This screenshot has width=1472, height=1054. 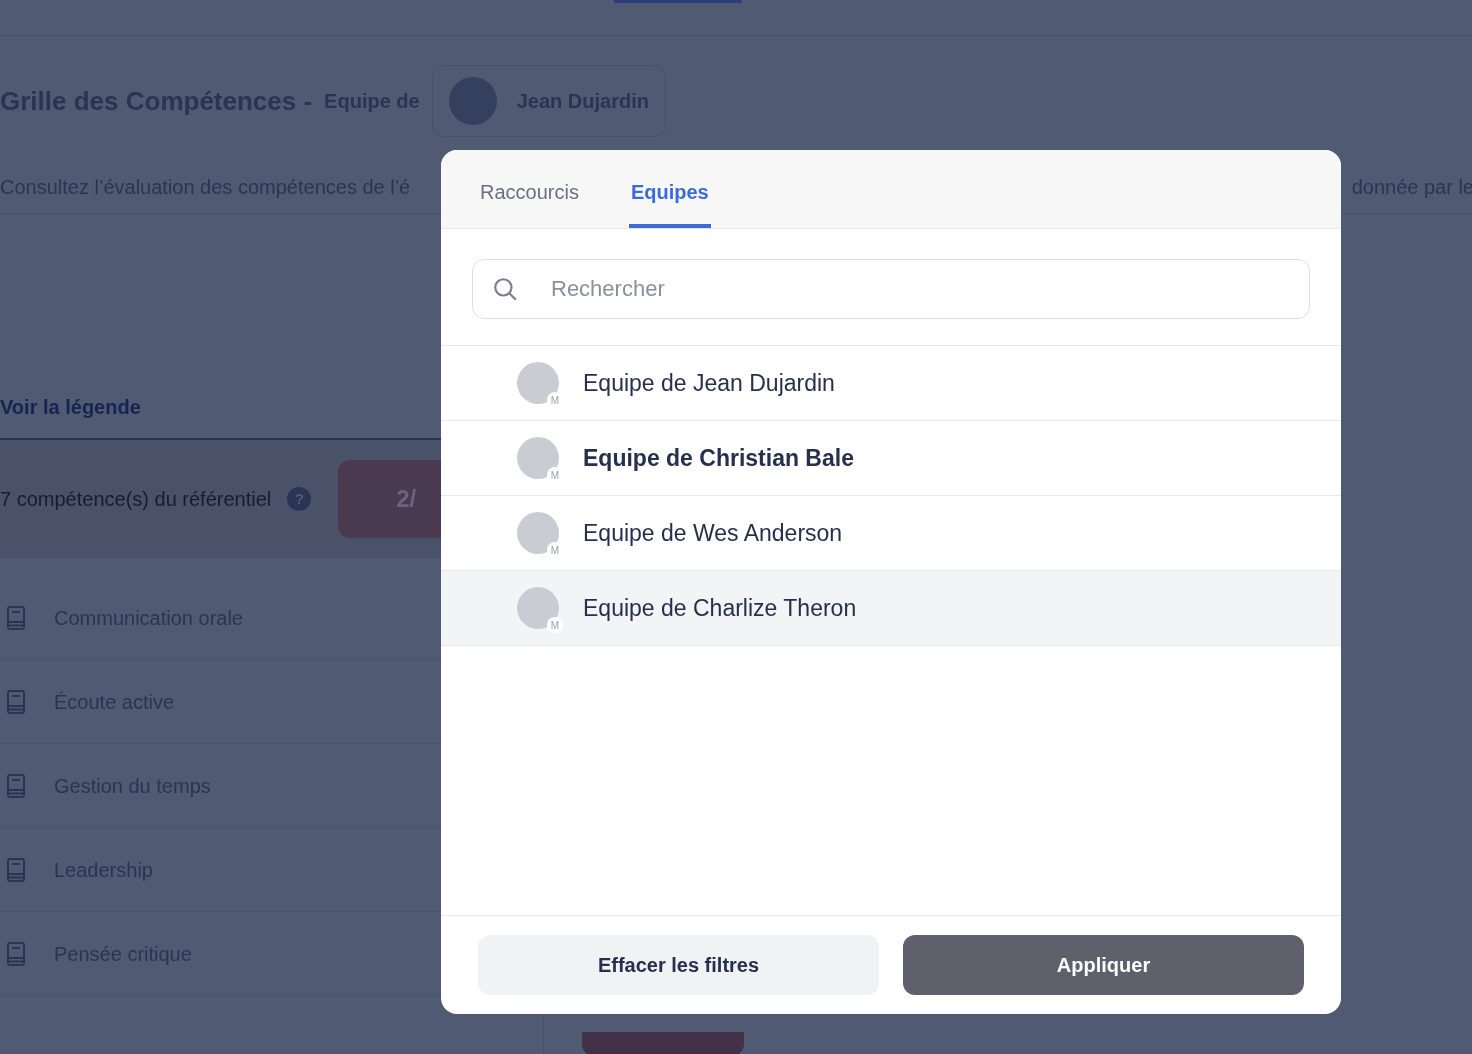 What do you see at coordinates (678, 965) in the screenshot?
I see `clear-filters-button: Effacer les filtres` at bounding box center [678, 965].